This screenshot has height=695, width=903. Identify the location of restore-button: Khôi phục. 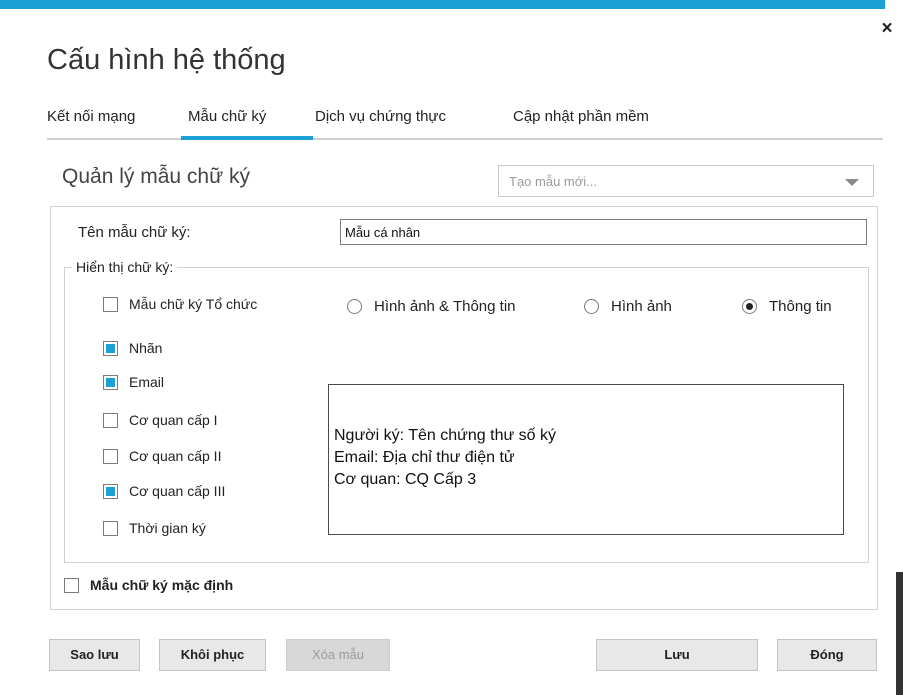
(212, 655).